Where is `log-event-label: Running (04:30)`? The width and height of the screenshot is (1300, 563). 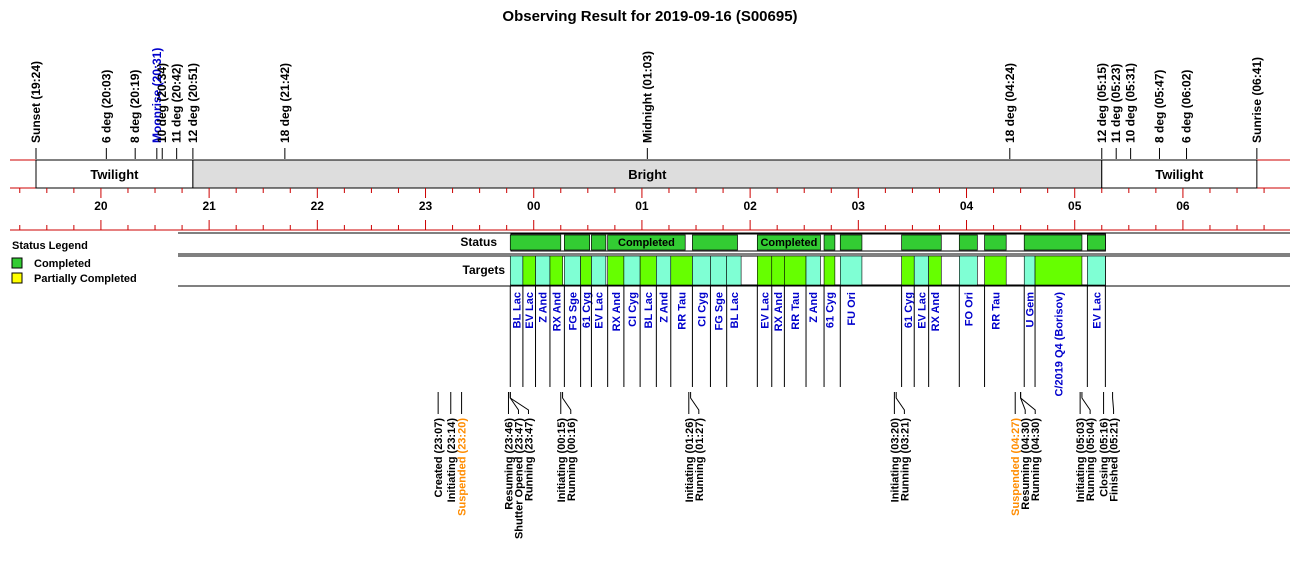 log-event-label: Running (04:30) is located at coordinates (1036, 459).